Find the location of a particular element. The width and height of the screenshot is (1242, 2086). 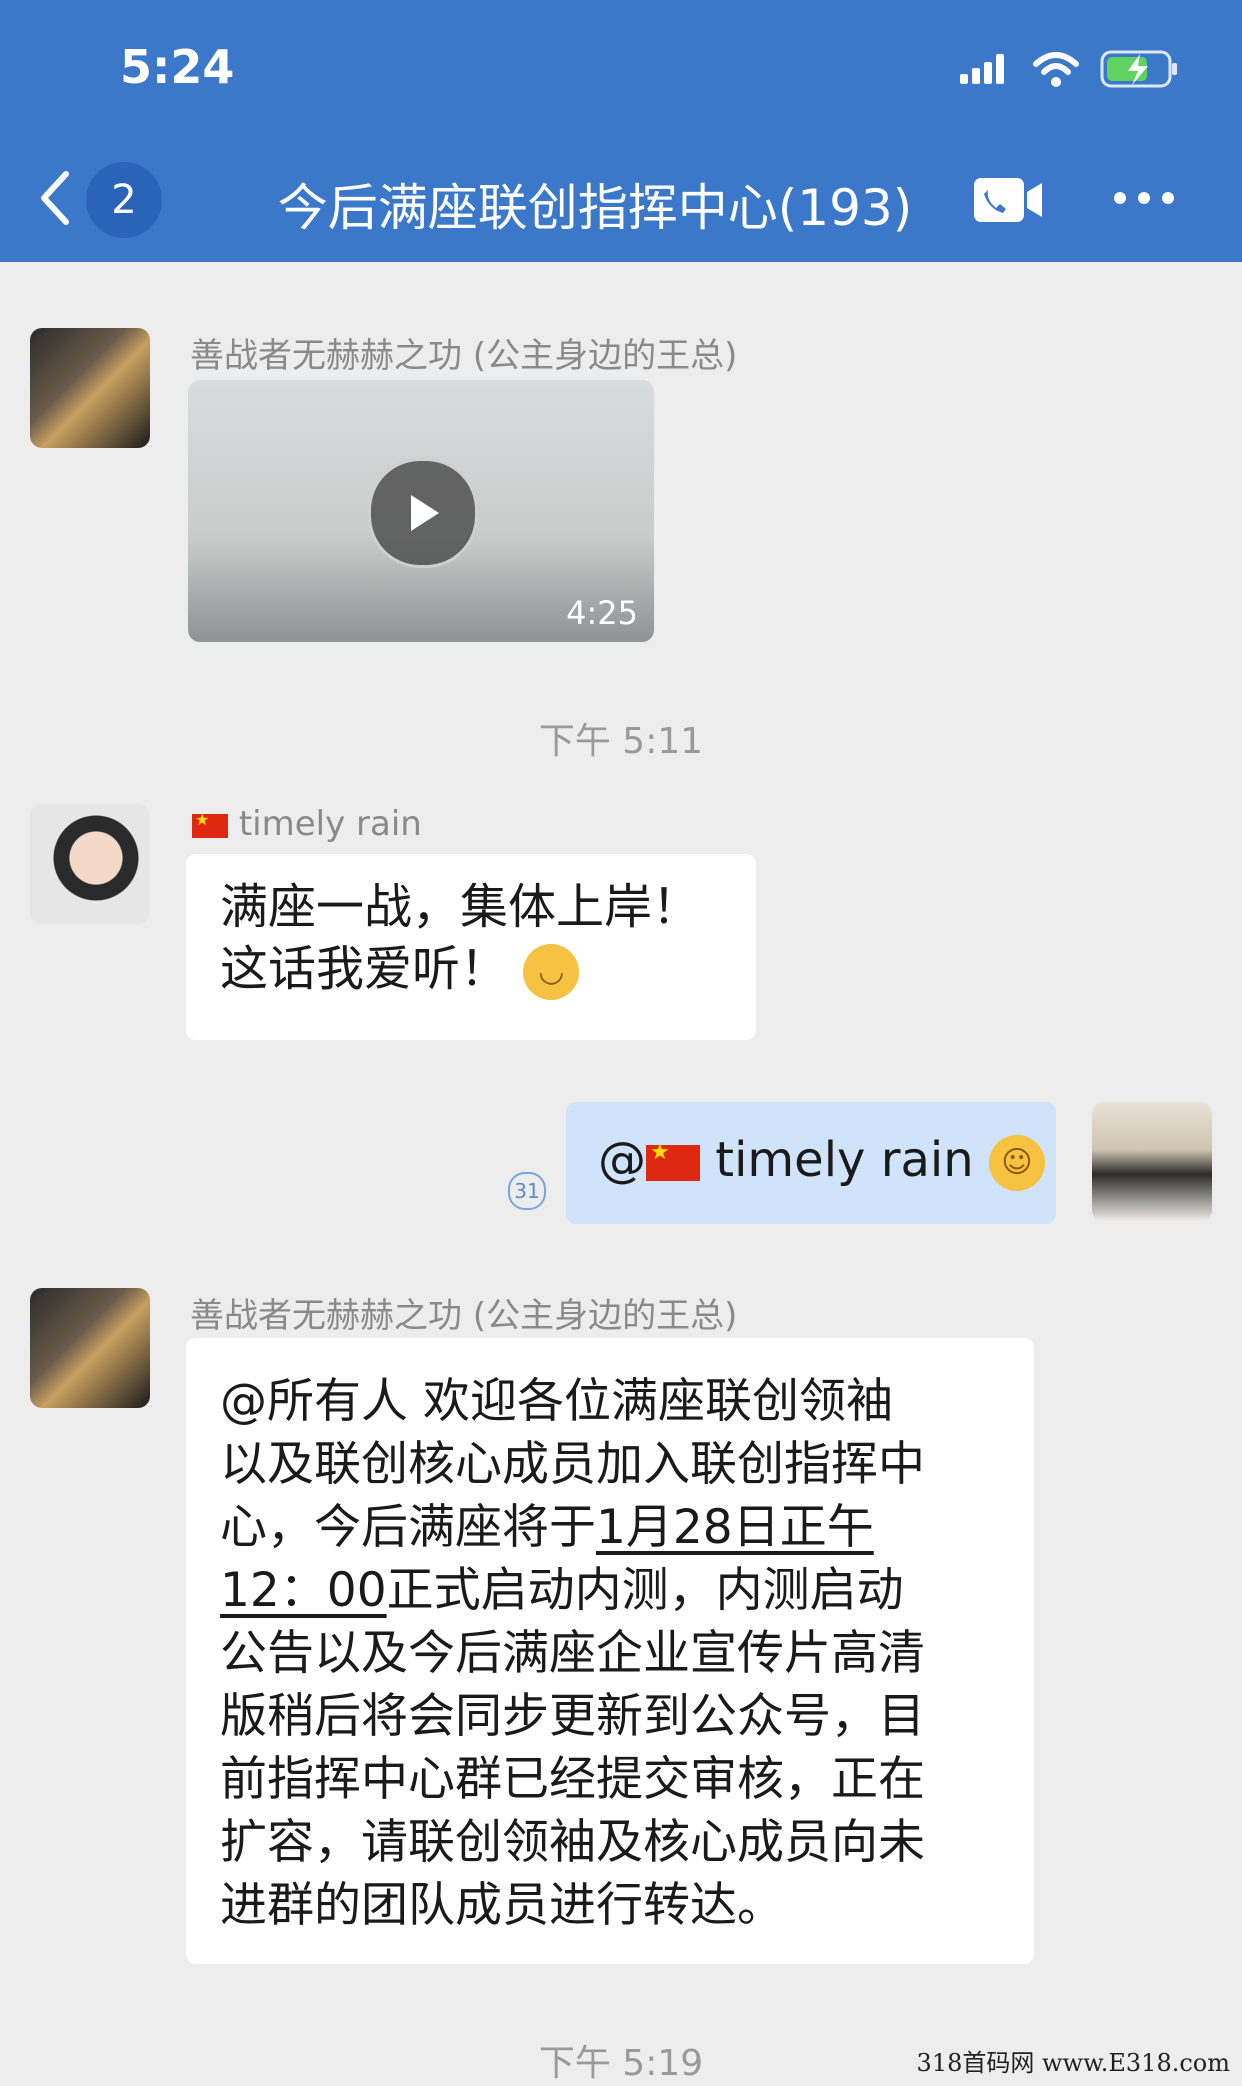

mention-symbol: @ is located at coordinates (622, 1160).